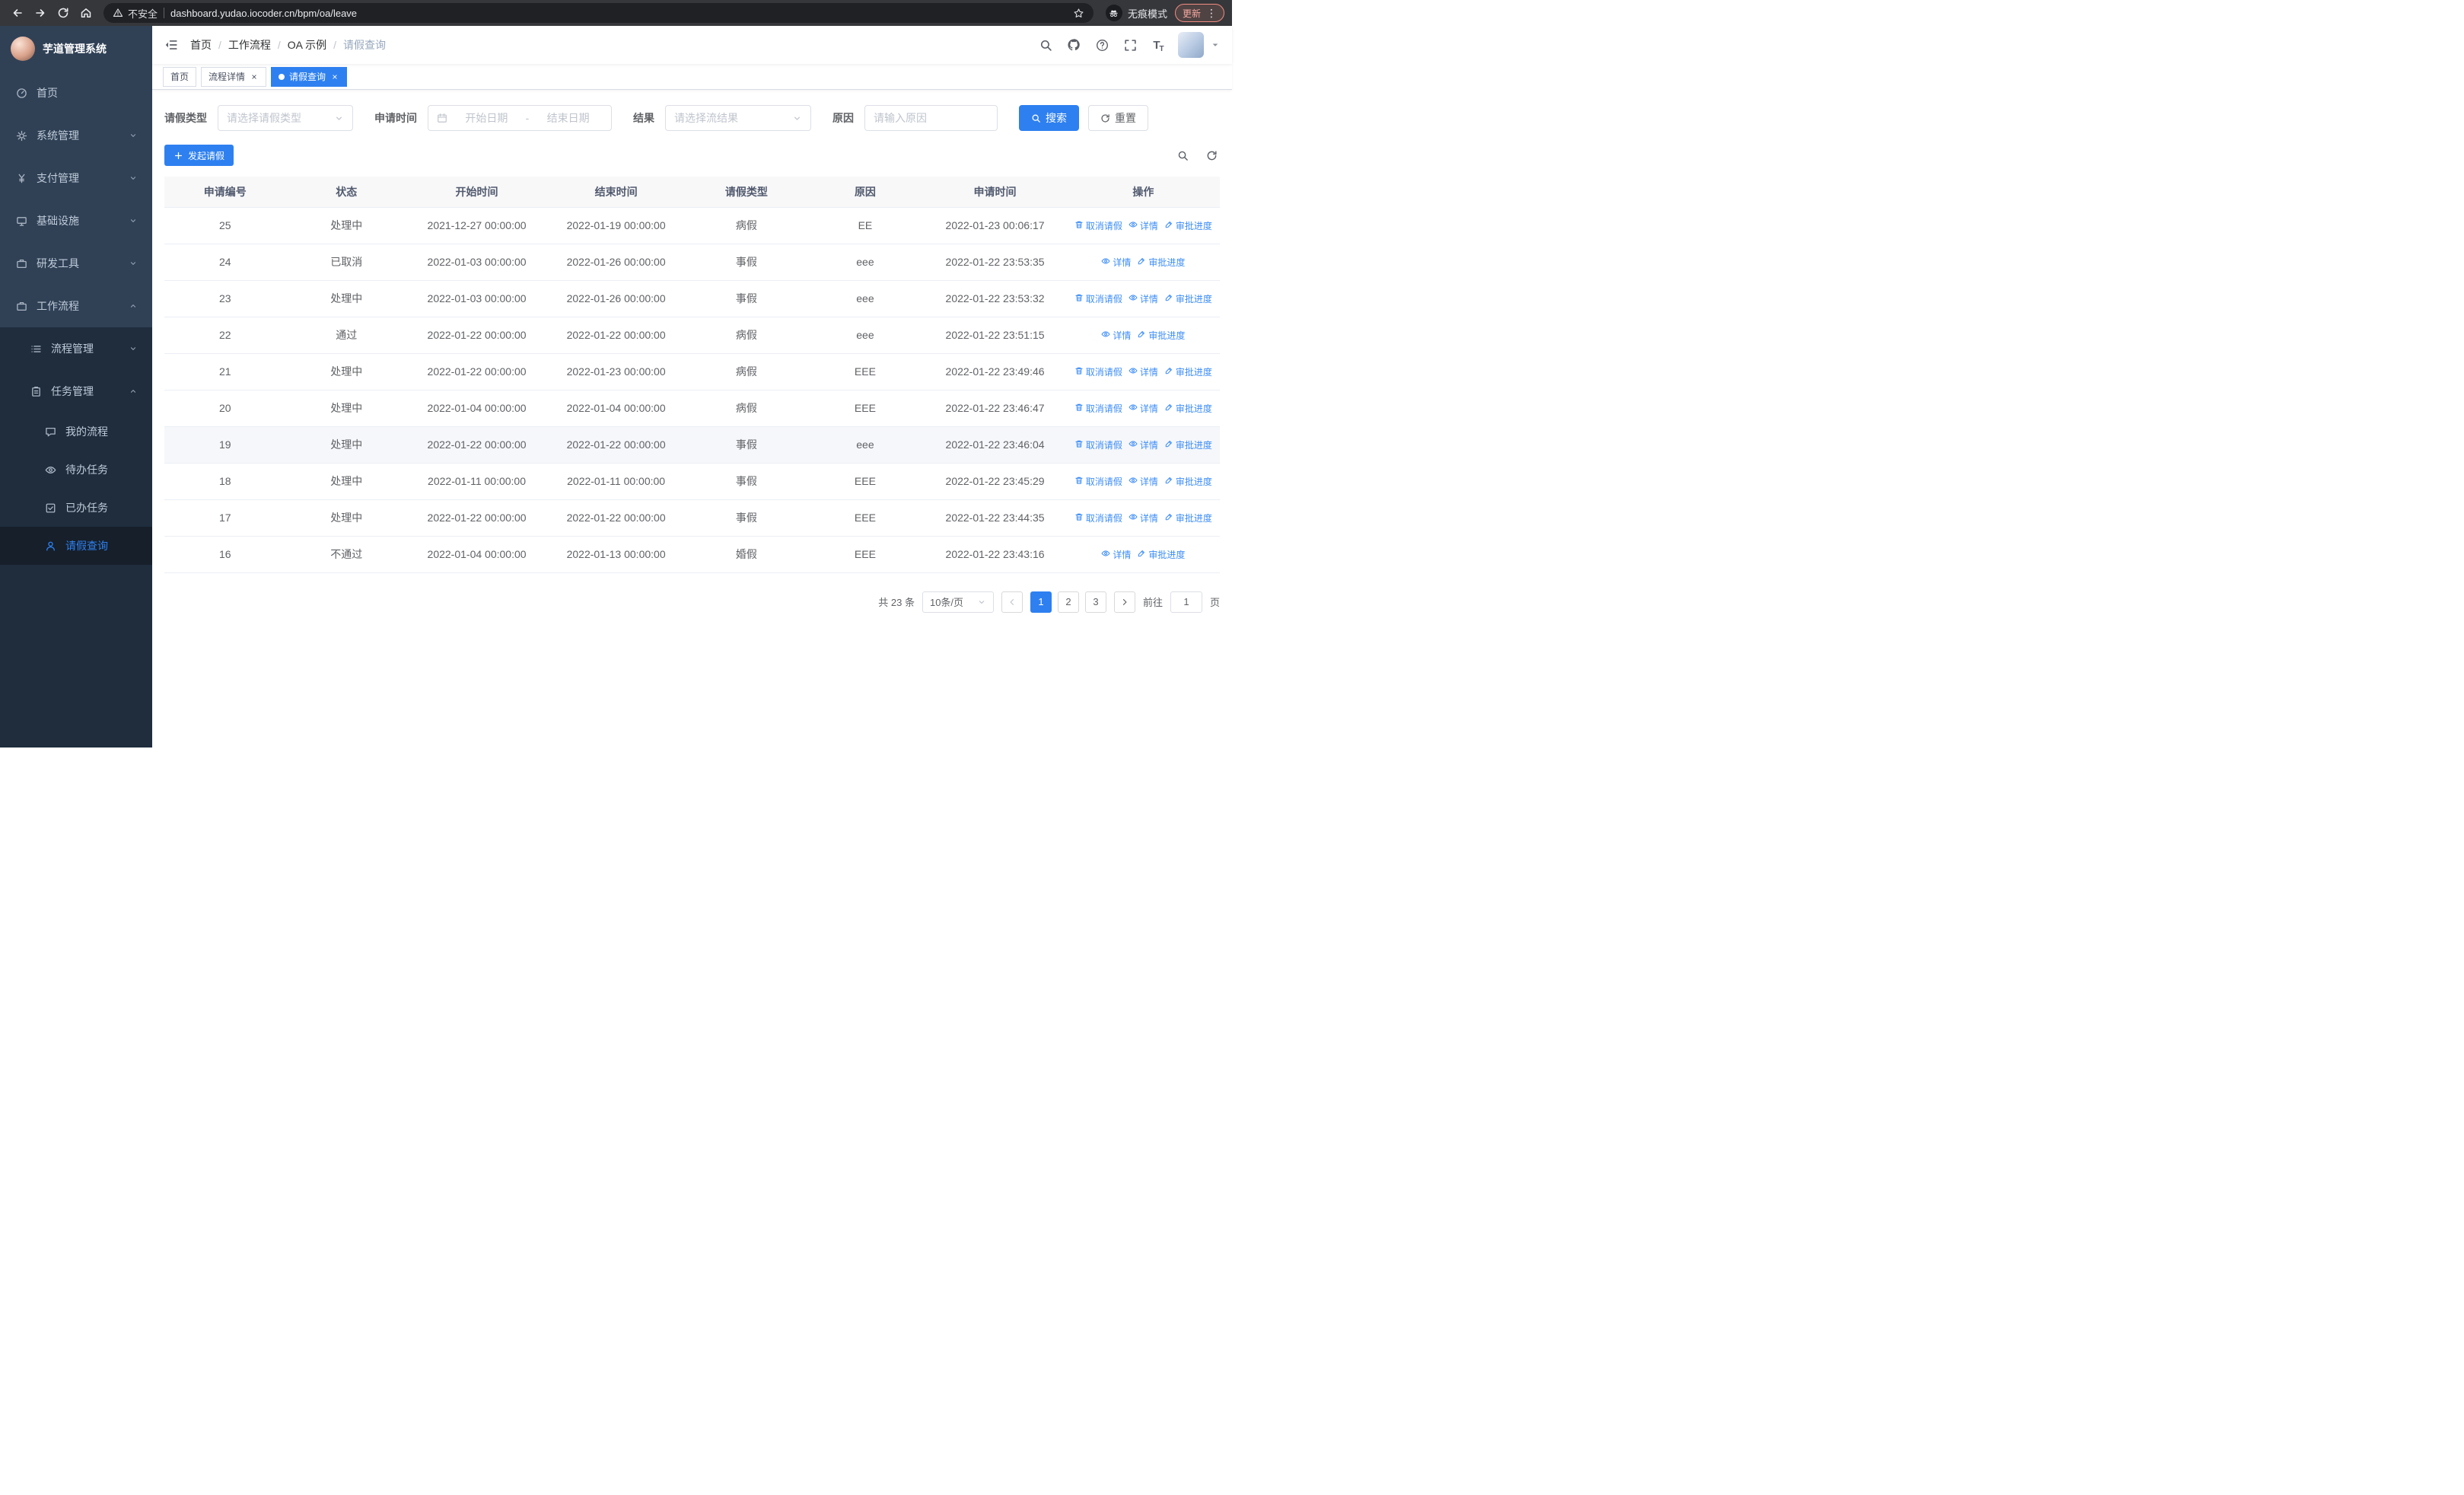  What do you see at coordinates (76, 348) in the screenshot?
I see `sidebar-item-process-management: 流程管理` at bounding box center [76, 348].